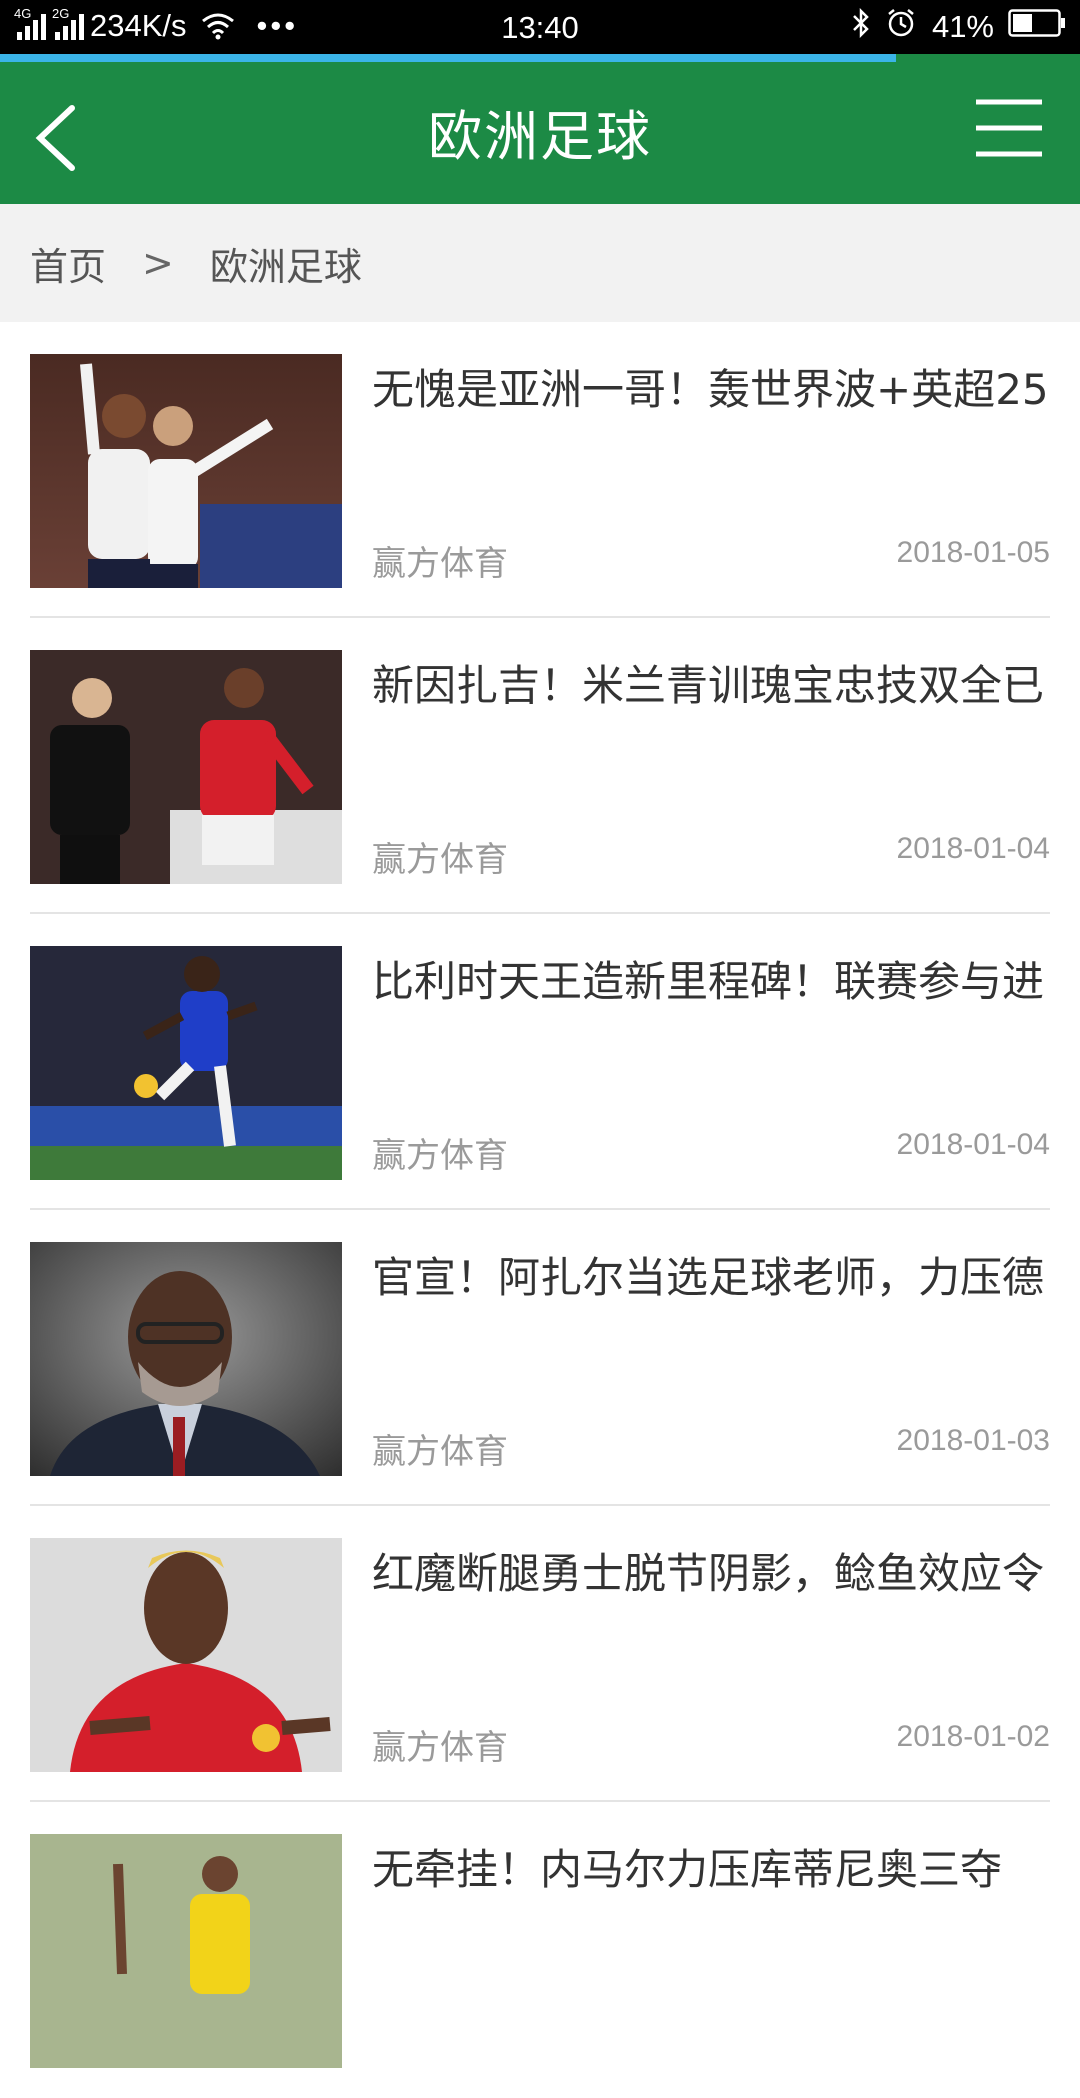 Image resolution: width=1080 pixels, height=2098 pixels. Describe the element at coordinates (540, 1358) in the screenshot. I see `news-item: 官宣！阿扎尔当选足球老师，力压德 赢方体育 2018-01-03` at that location.